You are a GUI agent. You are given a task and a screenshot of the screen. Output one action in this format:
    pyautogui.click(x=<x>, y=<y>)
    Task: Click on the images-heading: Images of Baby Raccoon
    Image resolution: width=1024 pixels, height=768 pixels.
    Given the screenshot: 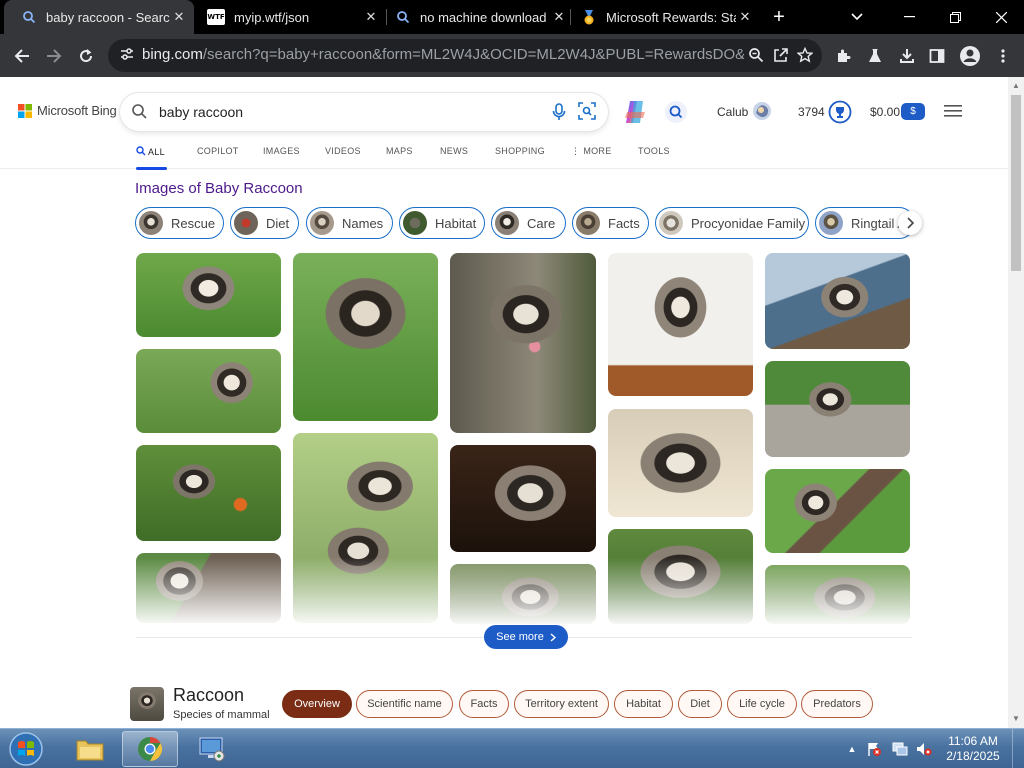 What is the action you would take?
    pyautogui.click(x=219, y=188)
    